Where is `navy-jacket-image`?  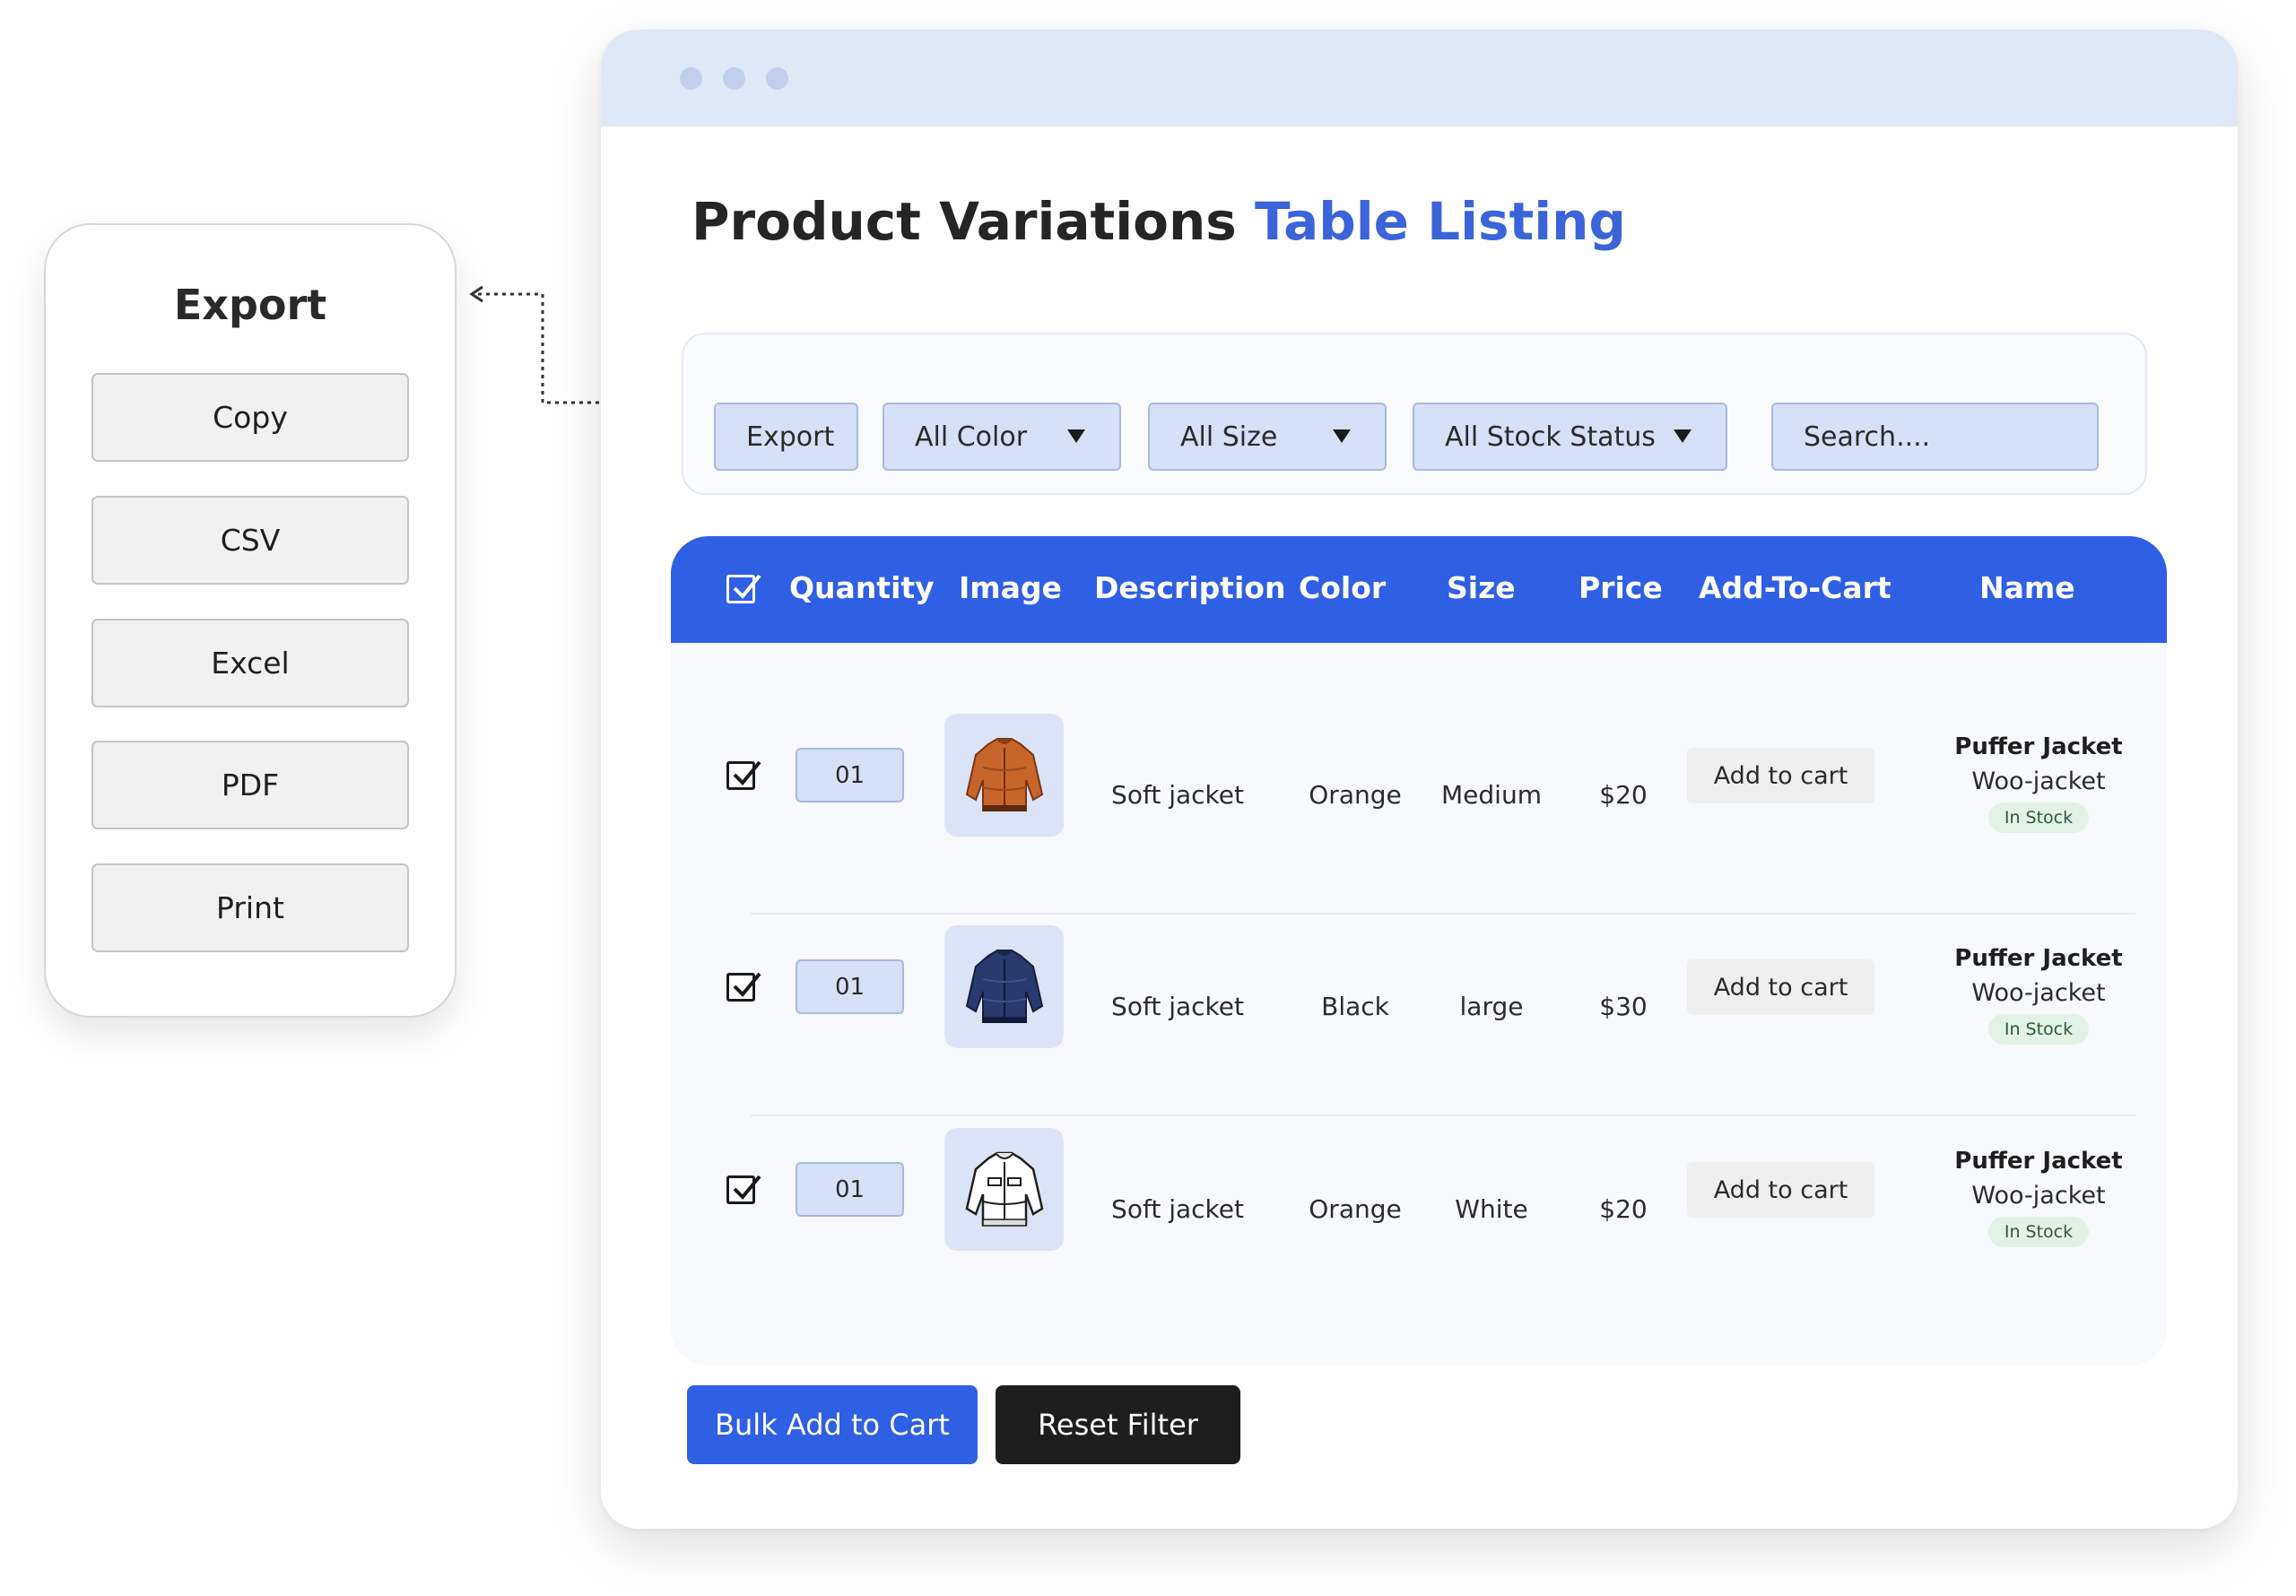
navy-jacket-image is located at coordinates (1004, 986).